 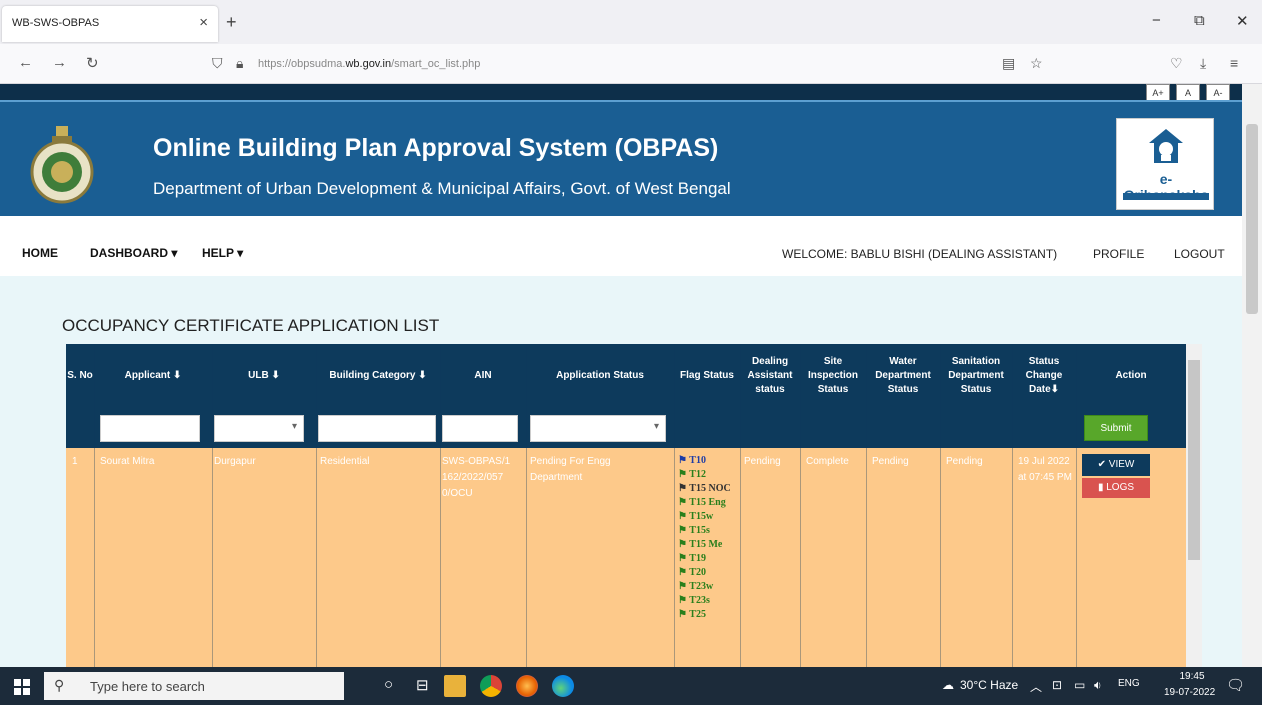 What do you see at coordinates (153, 376) in the screenshot?
I see `col-applicant: Applicant ⬇` at bounding box center [153, 376].